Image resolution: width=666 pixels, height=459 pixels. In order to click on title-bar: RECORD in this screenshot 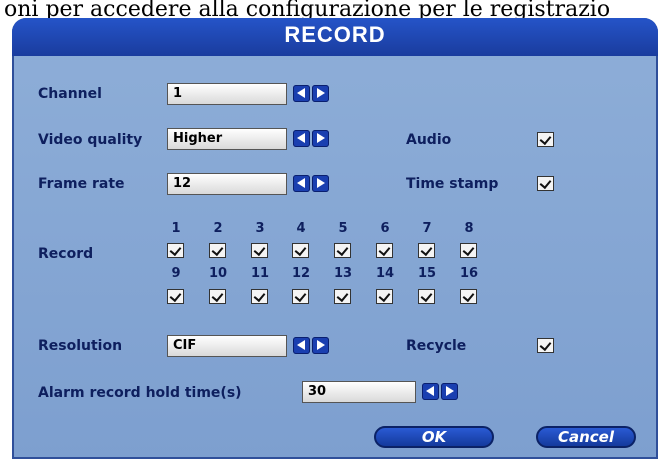, I will do `click(335, 37)`.